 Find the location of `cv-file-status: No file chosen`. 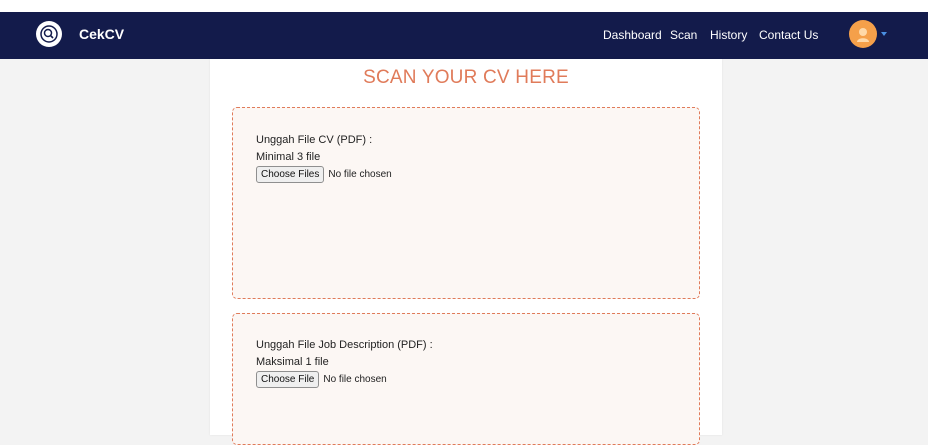

cv-file-status: No file chosen is located at coordinates (360, 174).